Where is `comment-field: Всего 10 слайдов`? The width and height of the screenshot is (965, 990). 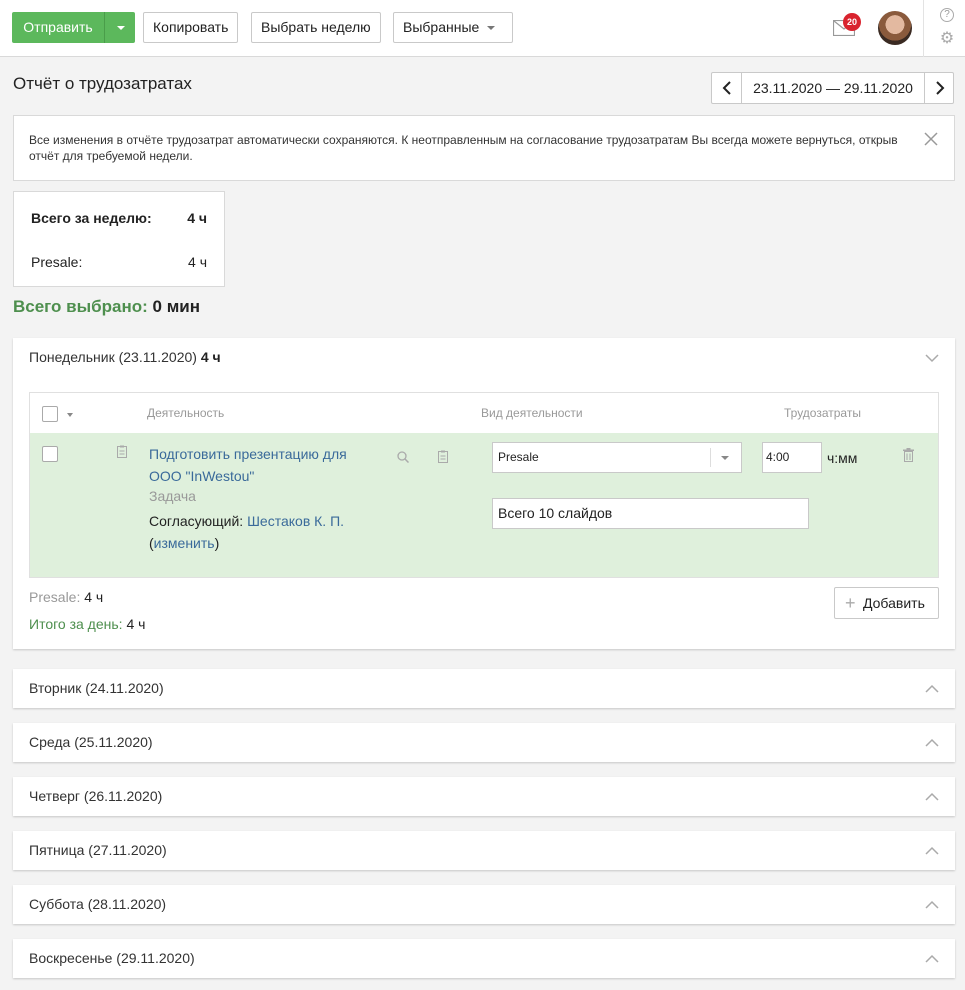
comment-field: Всего 10 слайдов is located at coordinates (650, 513).